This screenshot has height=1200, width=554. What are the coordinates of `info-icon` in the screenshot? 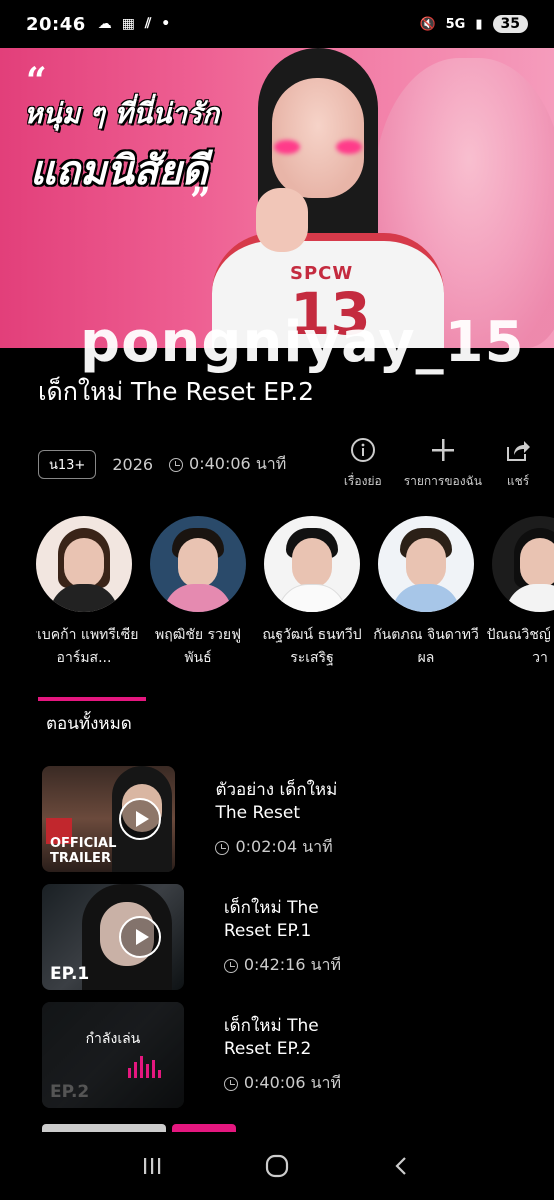 It's located at (363, 450).